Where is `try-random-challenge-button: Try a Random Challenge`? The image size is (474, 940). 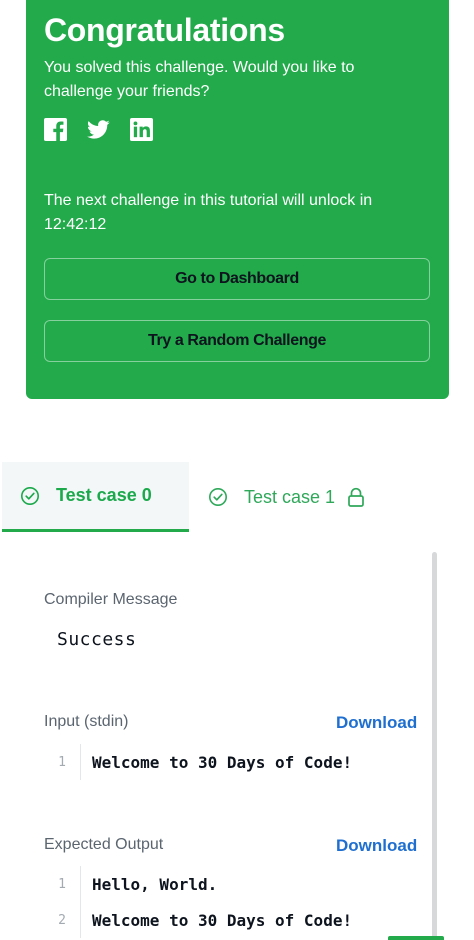
try-random-challenge-button: Try a Random Challenge is located at coordinates (237, 341).